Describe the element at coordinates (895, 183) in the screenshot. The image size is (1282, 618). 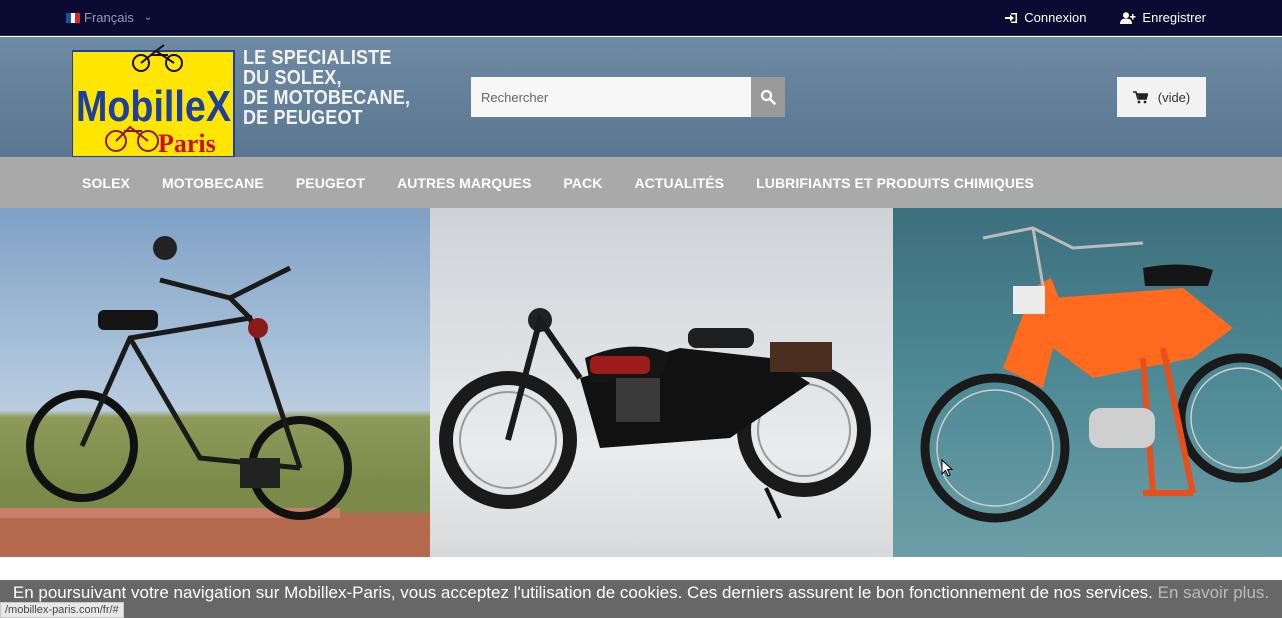
I see `nav-item-lubrifiants: LUBRIFIANTS ET PRODUITS CHIMIQUES` at that location.